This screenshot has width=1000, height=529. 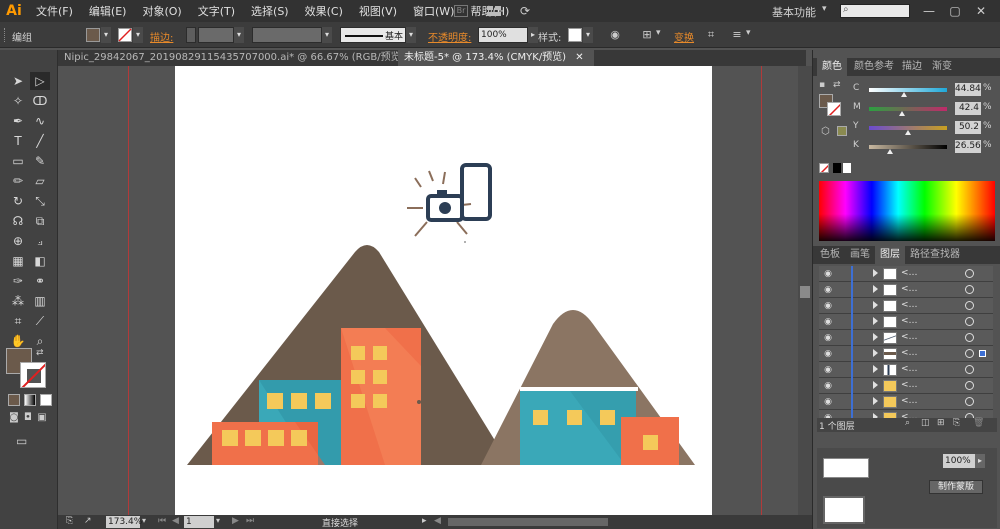 I want to click on brush-definition-field: 基本, so click(x=373, y=35).